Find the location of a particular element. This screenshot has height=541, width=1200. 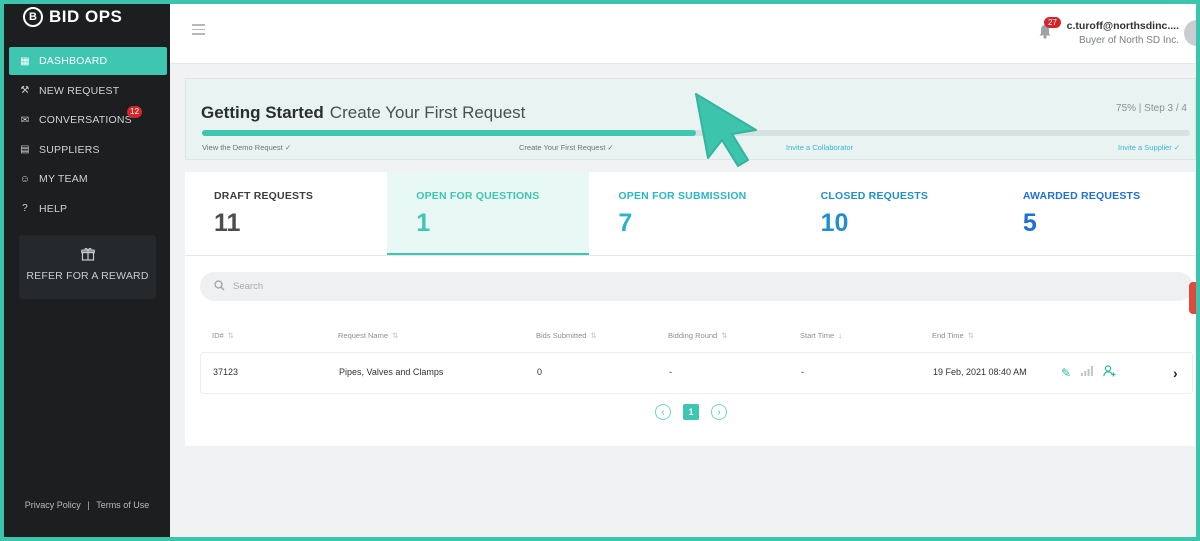

cell-start-time: - is located at coordinates (802, 372).